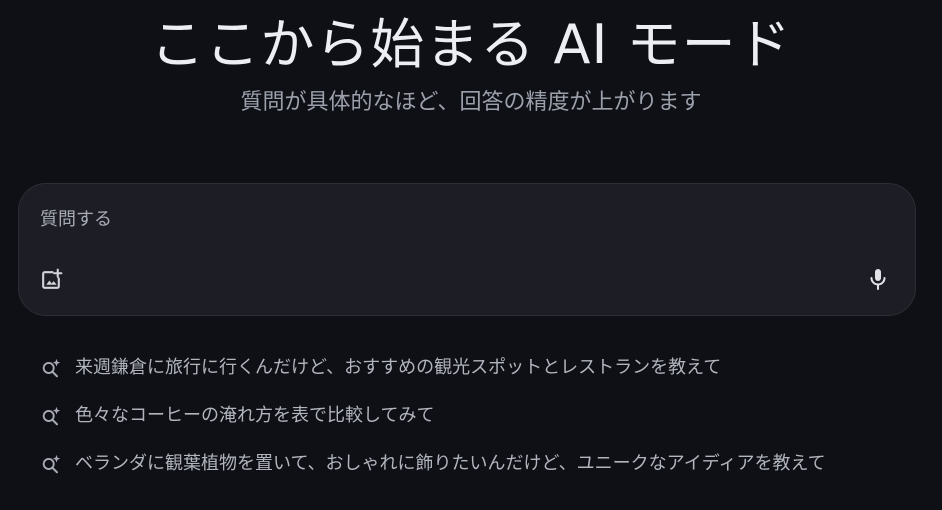 The image size is (942, 510). I want to click on page-title: ここから始まる AI モード, so click(471, 44).